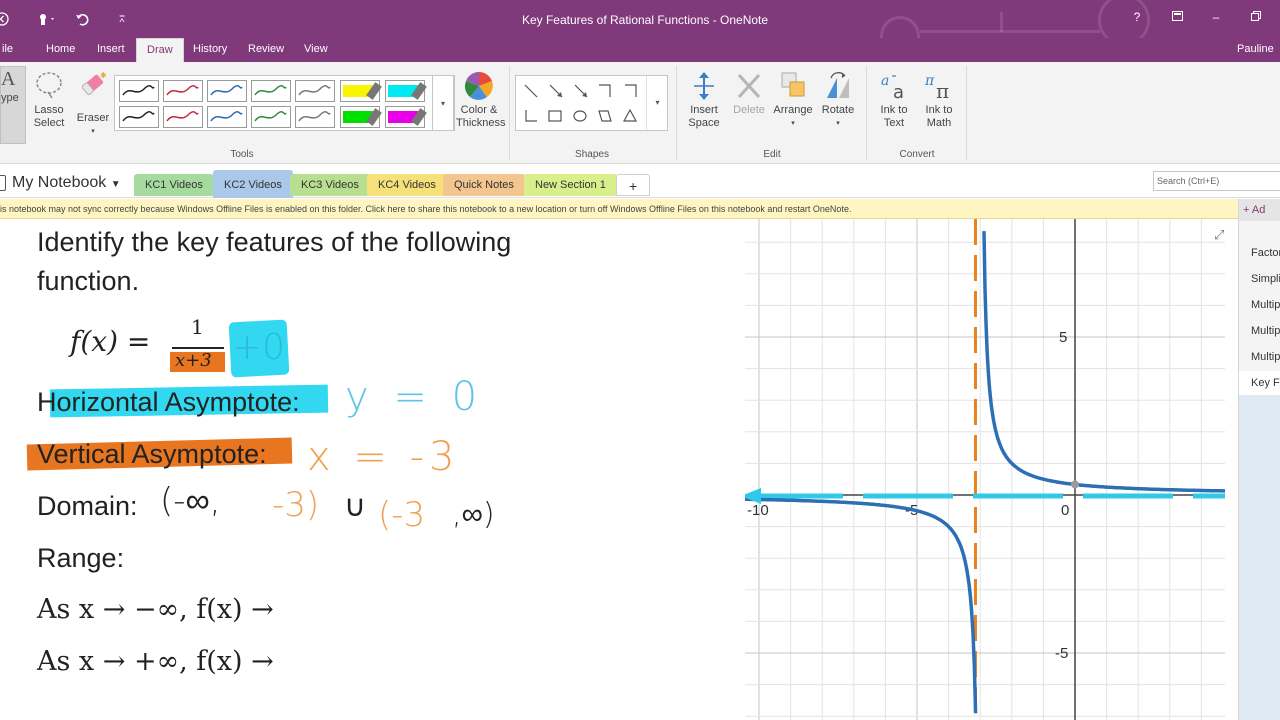 The height and width of the screenshot is (720, 1280). What do you see at coordinates (838, 123) in the screenshot?
I see `rotate-dropdown-icon: ▾` at bounding box center [838, 123].